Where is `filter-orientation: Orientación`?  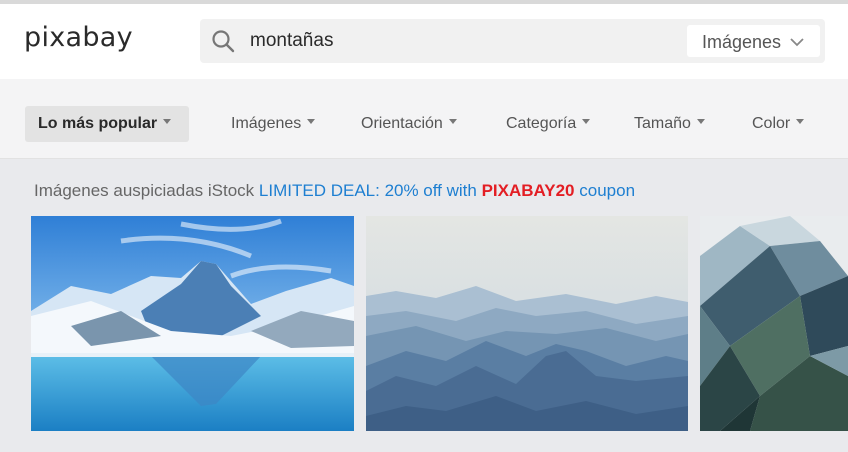 filter-orientation: Orientación is located at coordinates (409, 124).